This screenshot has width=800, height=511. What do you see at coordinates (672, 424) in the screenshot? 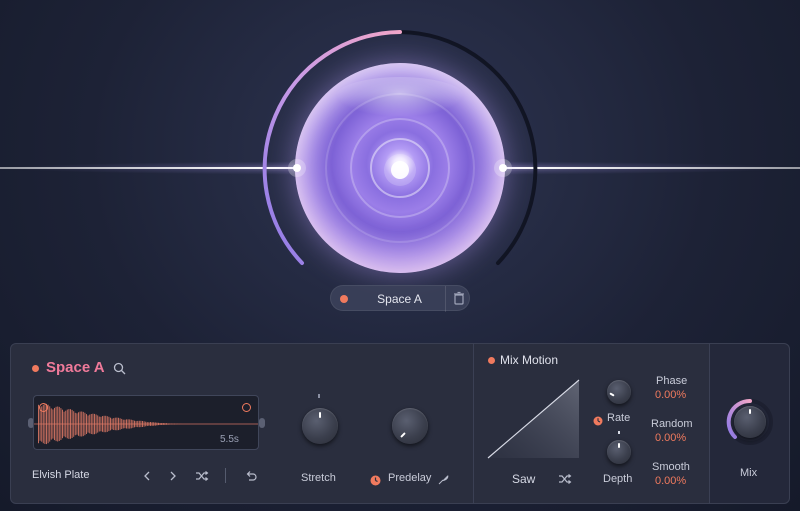
I see `random-label: Random` at bounding box center [672, 424].